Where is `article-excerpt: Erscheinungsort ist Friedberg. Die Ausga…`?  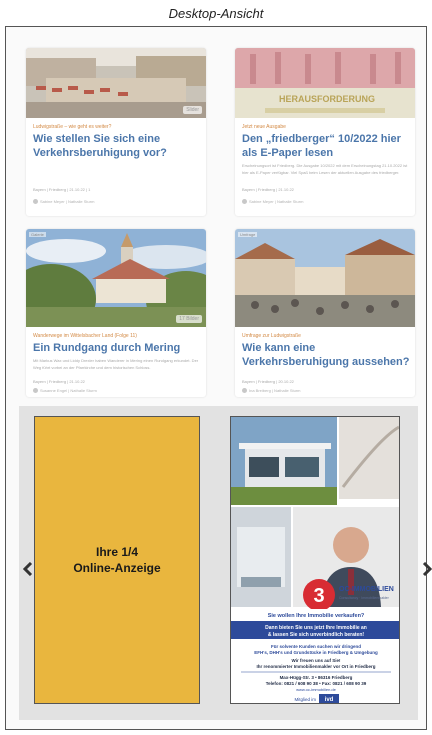 article-excerpt: Erscheinungsort ist Friedberg. Die Ausga… is located at coordinates (325, 169).